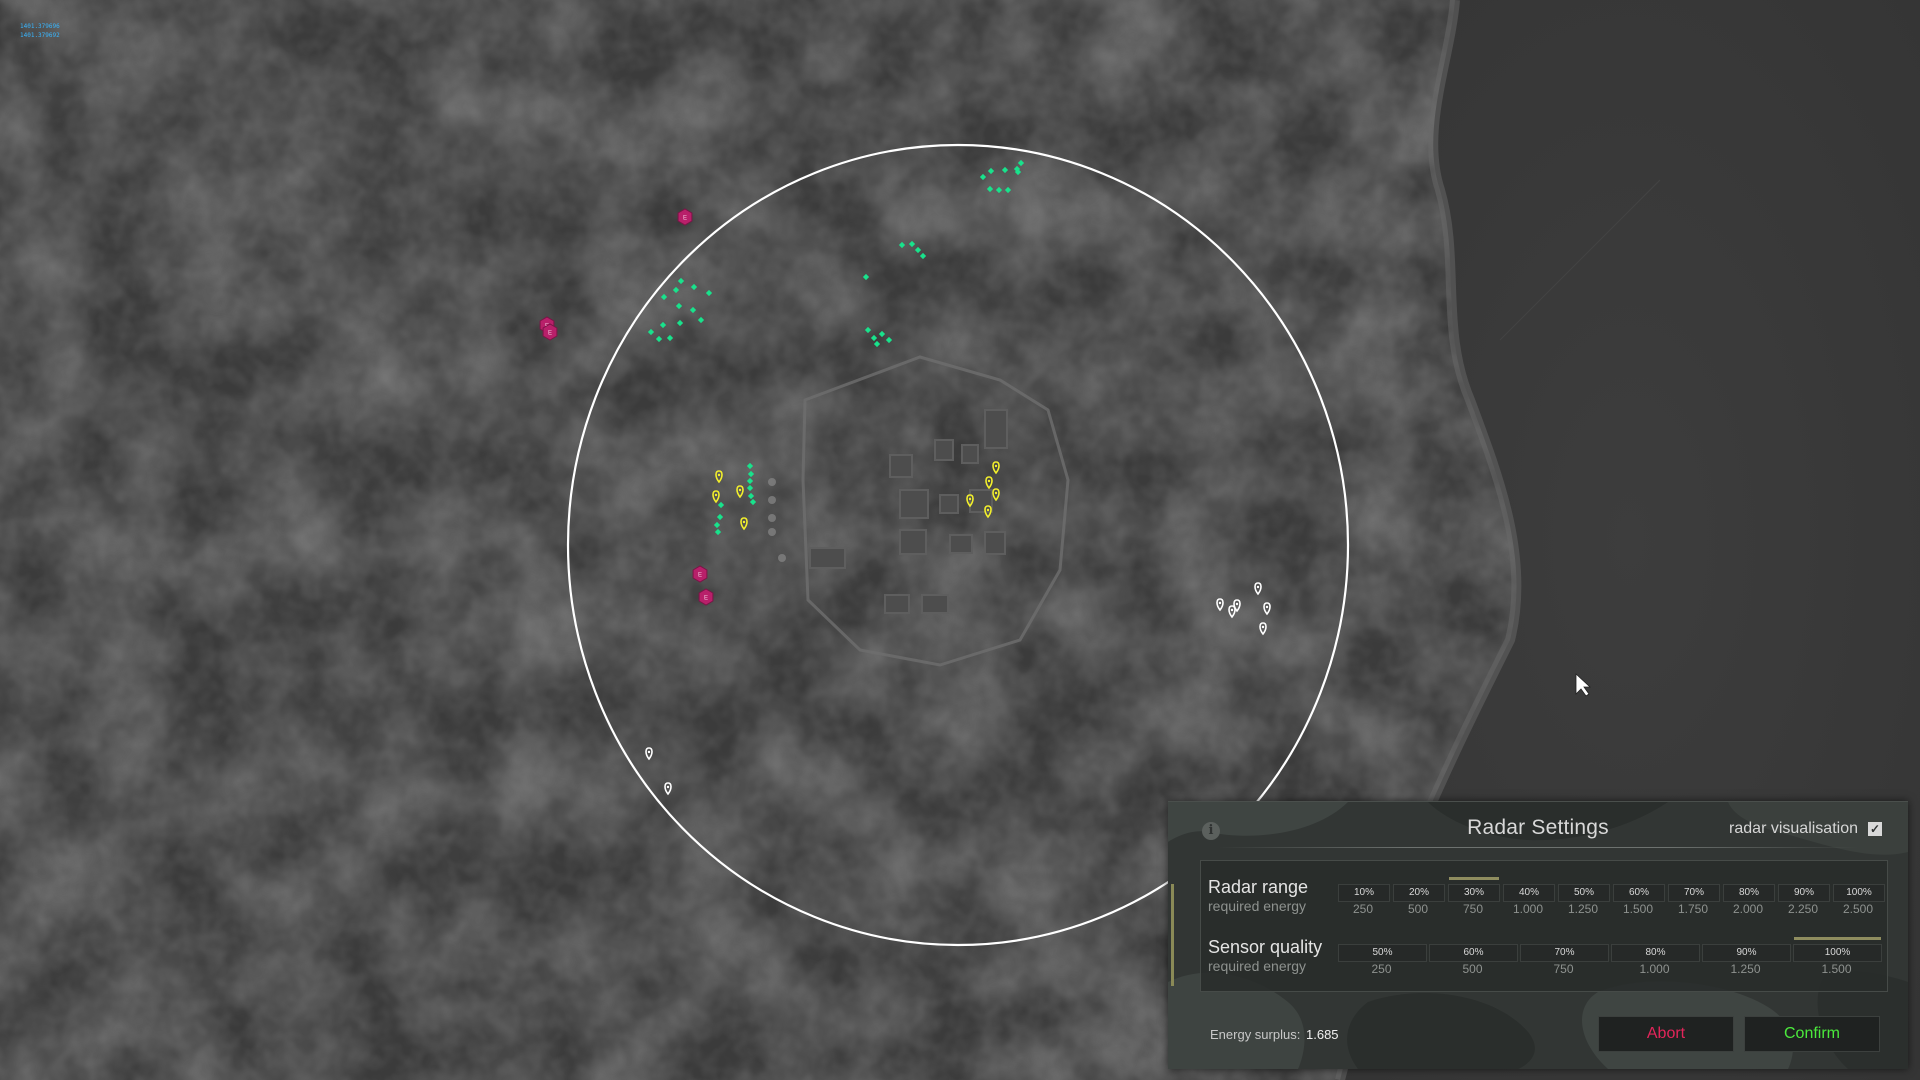 The width and height of the screenshot is (1920, 1080). I want to click on radar-visualisation-checkbox: ✓, so click(1875, 829).